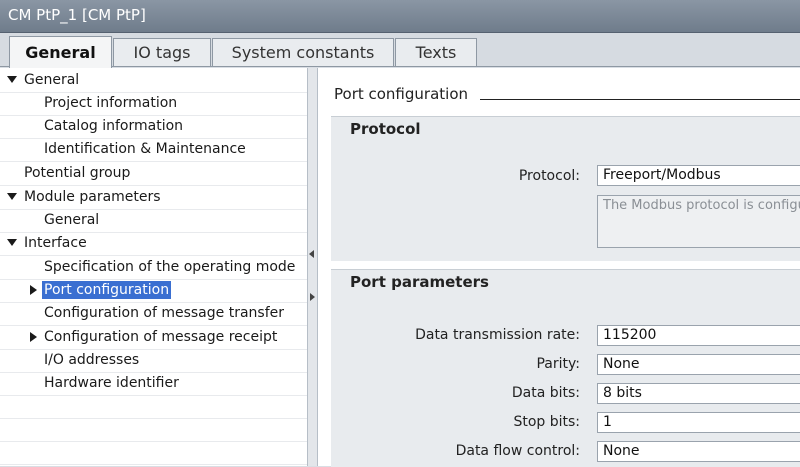 The height and width of the screenshot is (467, 800). I want to click on tab-system-constants: System constants, so click(303, 52).